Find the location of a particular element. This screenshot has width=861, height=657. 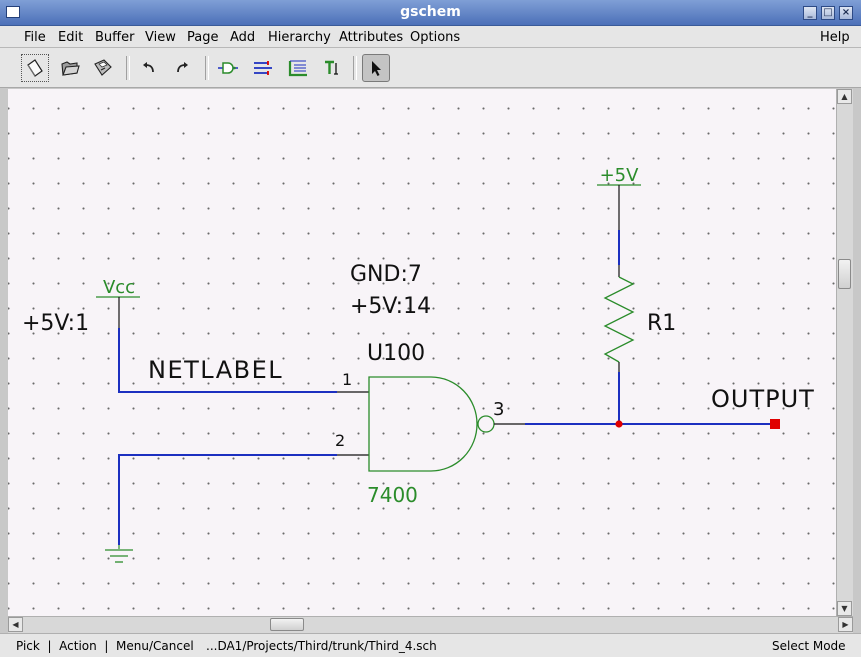

vcc-label: Vcc is located at coordinates (119, 287).